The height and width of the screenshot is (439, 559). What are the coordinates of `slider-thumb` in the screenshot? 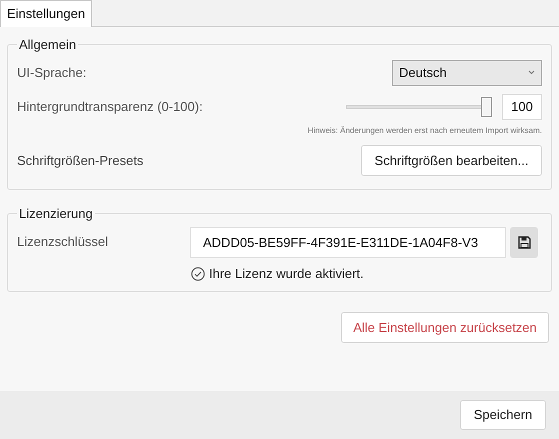 It's located at (486, 106).